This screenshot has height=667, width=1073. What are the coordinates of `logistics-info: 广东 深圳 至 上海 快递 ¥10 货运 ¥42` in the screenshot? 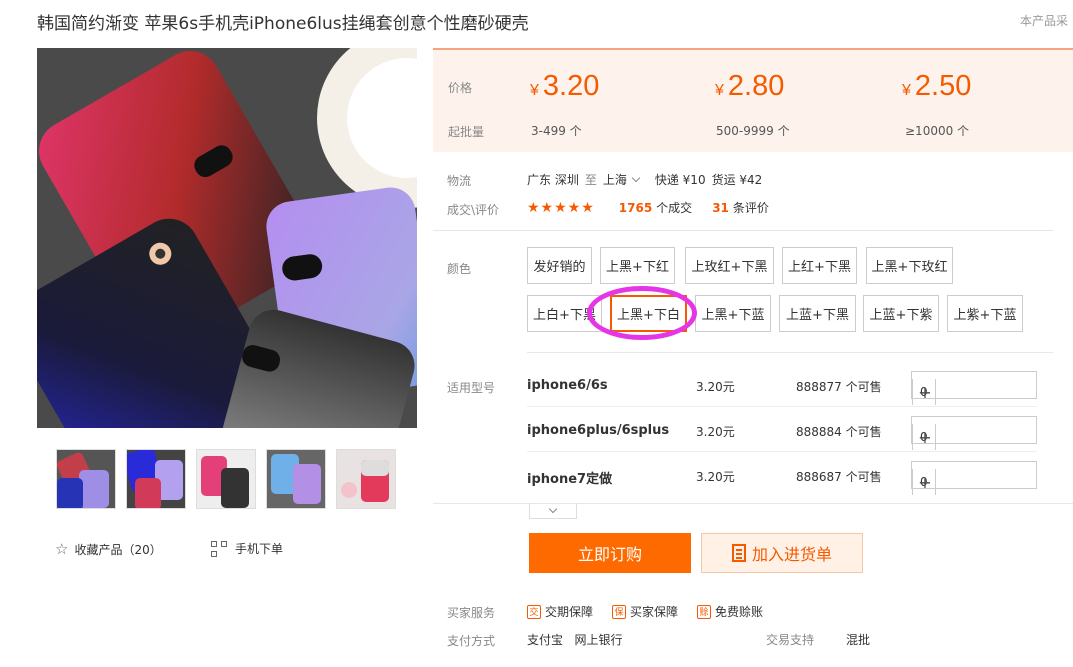 It's located at (644, 179).